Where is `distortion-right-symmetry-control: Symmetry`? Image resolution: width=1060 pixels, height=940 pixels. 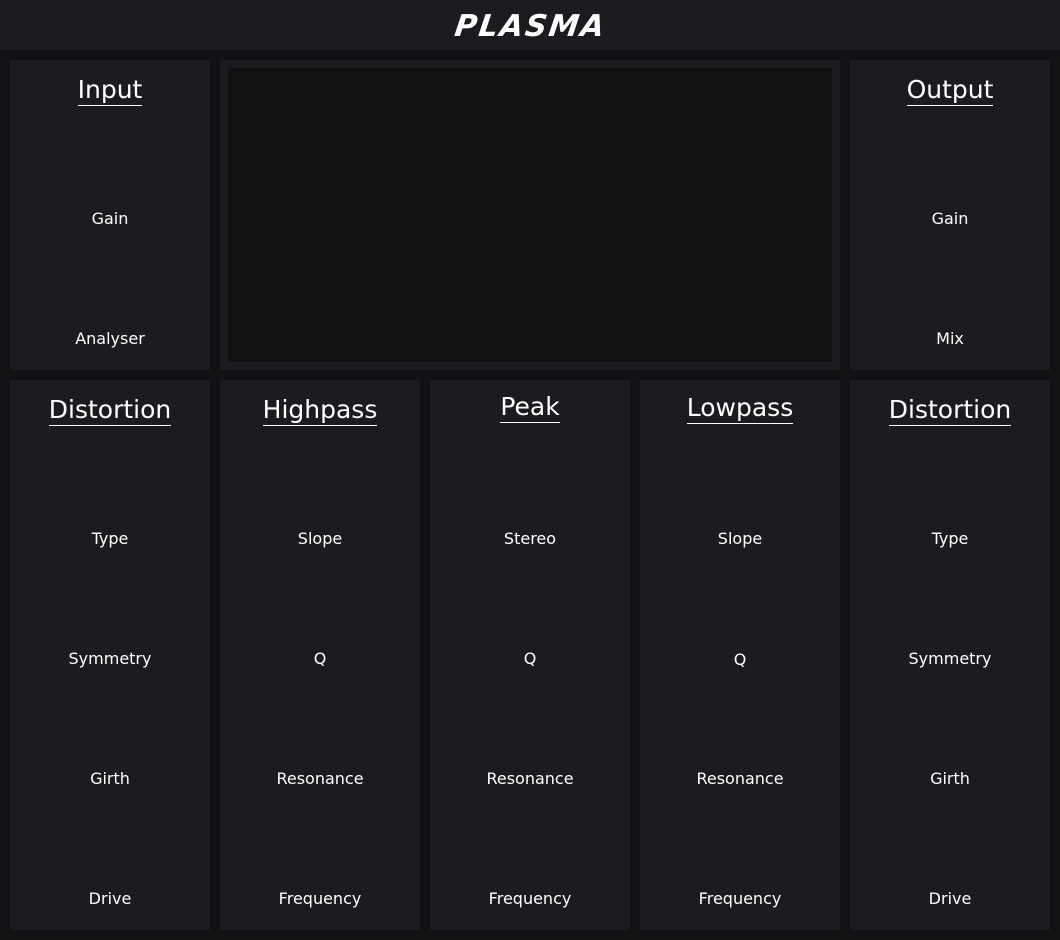 distortion-right-symmetry-control: Symmetry is located at coordinates (950, 659).